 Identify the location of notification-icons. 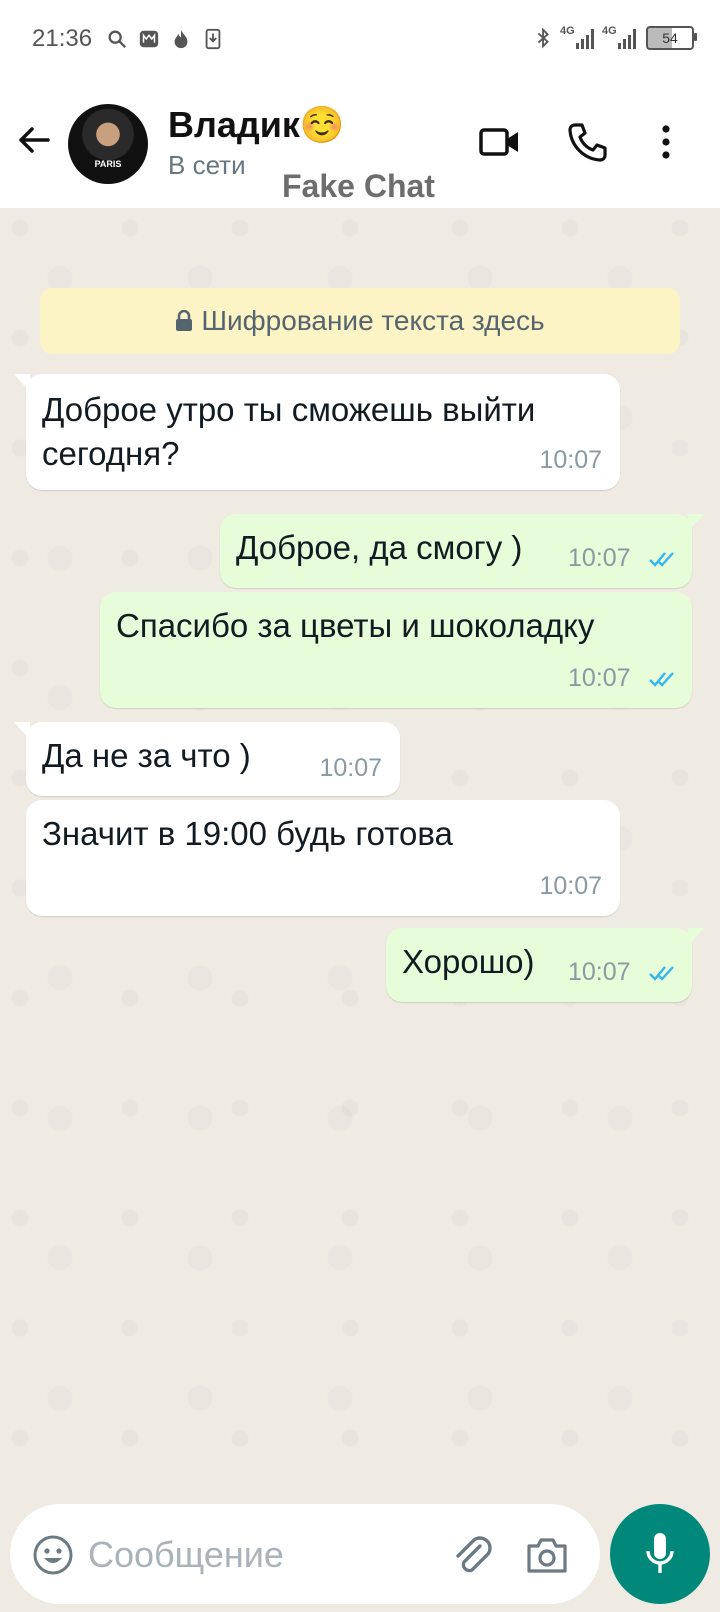
(165, 39).